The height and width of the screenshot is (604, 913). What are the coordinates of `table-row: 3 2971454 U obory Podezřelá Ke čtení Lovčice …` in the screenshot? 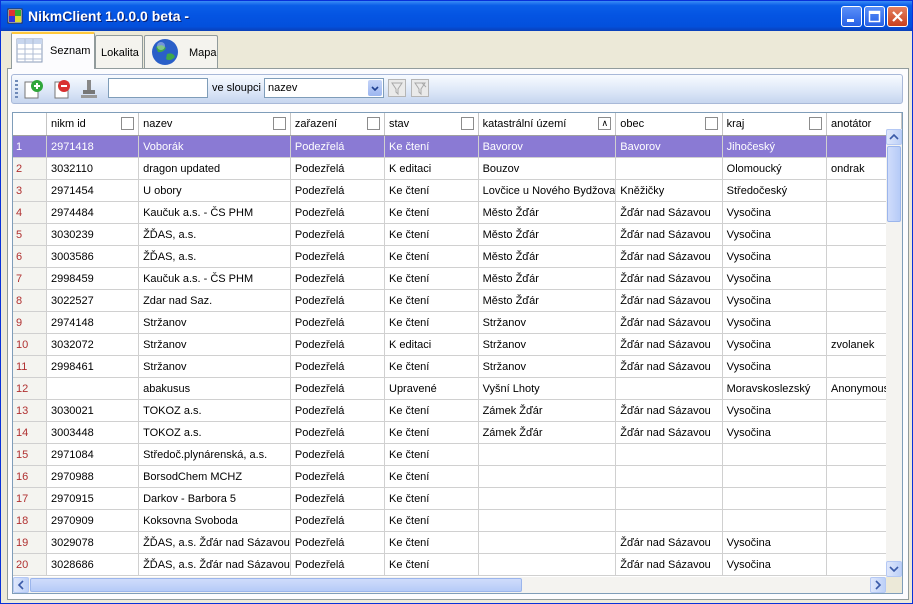 It's located at (457, 190).